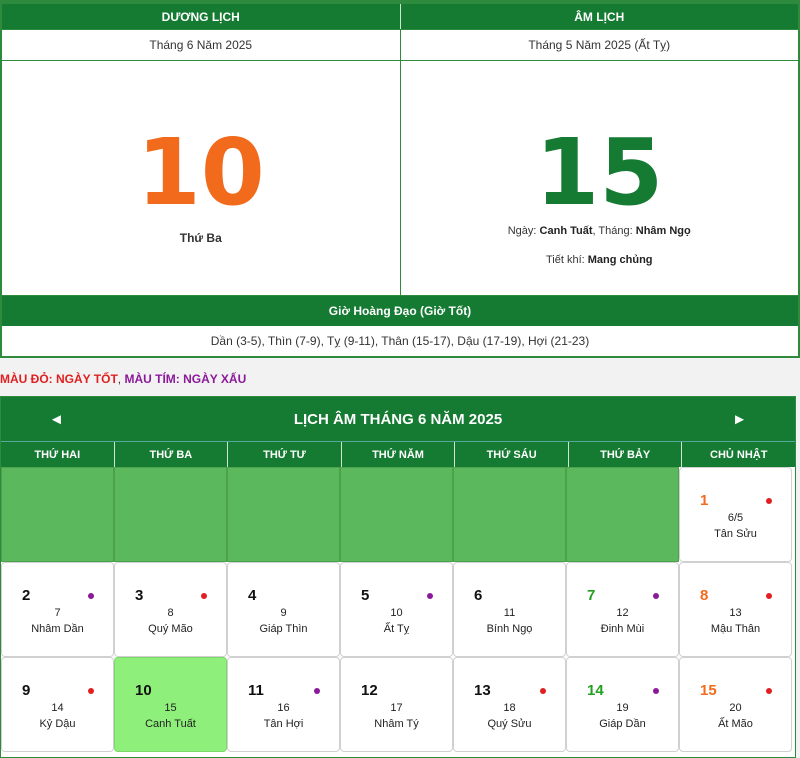  I want to click on legend-bad-day: MÀU TÍM: NGÀY XẤU, so click(185, 379).